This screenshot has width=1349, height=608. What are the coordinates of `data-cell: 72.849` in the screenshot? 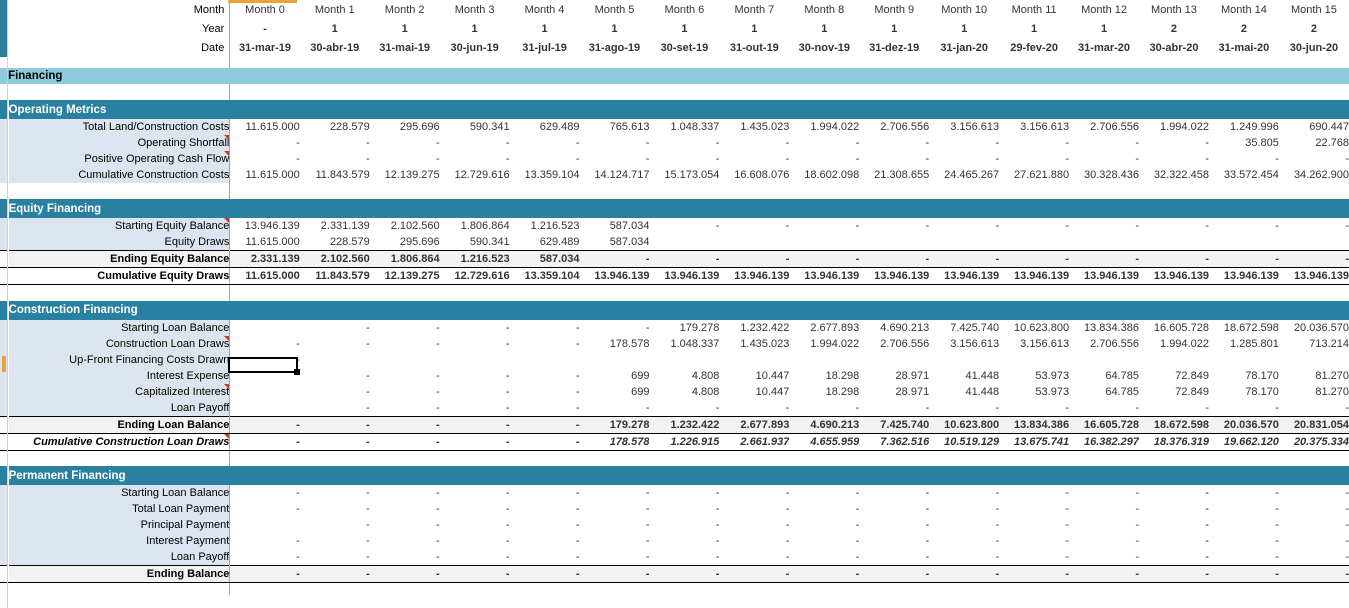 It's located at (1174, 375).